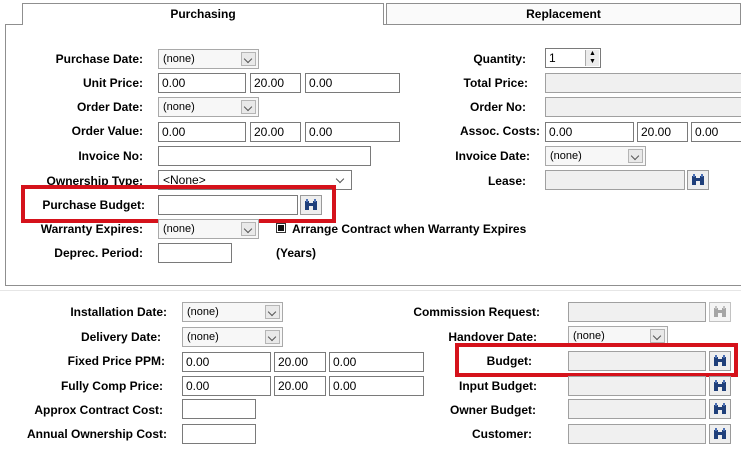 This screenshot has height=449, width=741. Describe the element at coordinates (232, 312) in the screenshot. I see `installation-date-dropdown: (none)` at that location.